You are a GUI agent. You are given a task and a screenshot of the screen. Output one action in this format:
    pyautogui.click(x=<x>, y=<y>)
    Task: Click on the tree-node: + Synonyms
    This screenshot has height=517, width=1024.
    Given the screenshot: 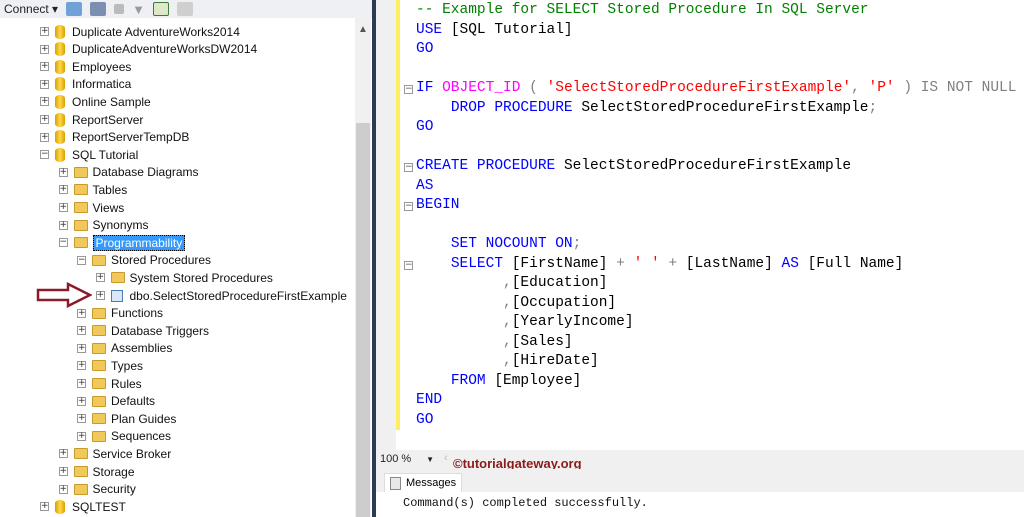 What is the action you would take?
    pyautogui.click(x=103, y=225)
    